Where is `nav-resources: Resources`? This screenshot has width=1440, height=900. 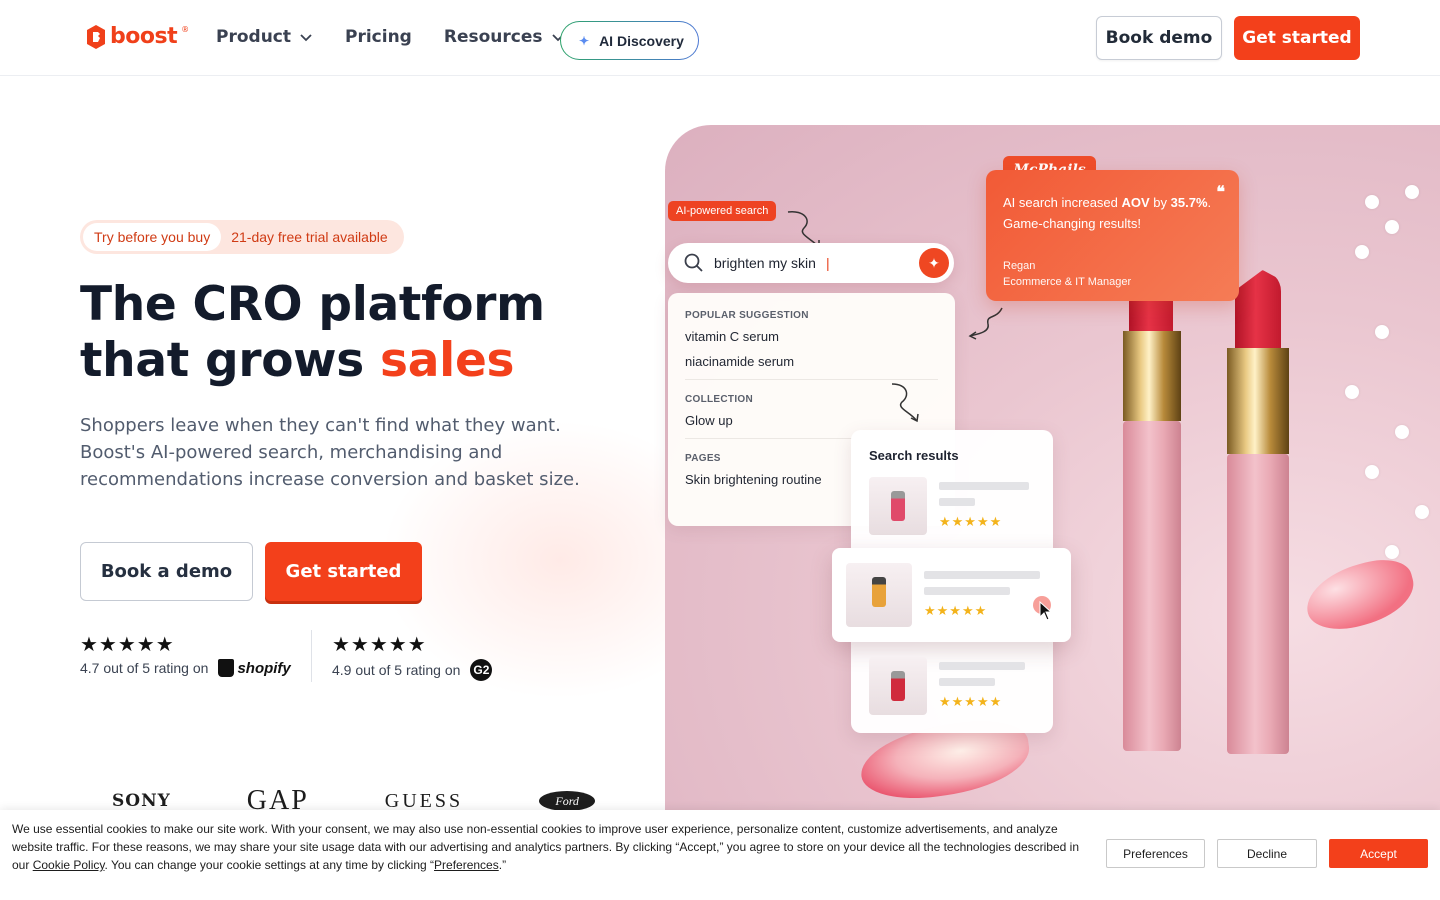 nav-resources: Resources is located at coordinates (504, 37).